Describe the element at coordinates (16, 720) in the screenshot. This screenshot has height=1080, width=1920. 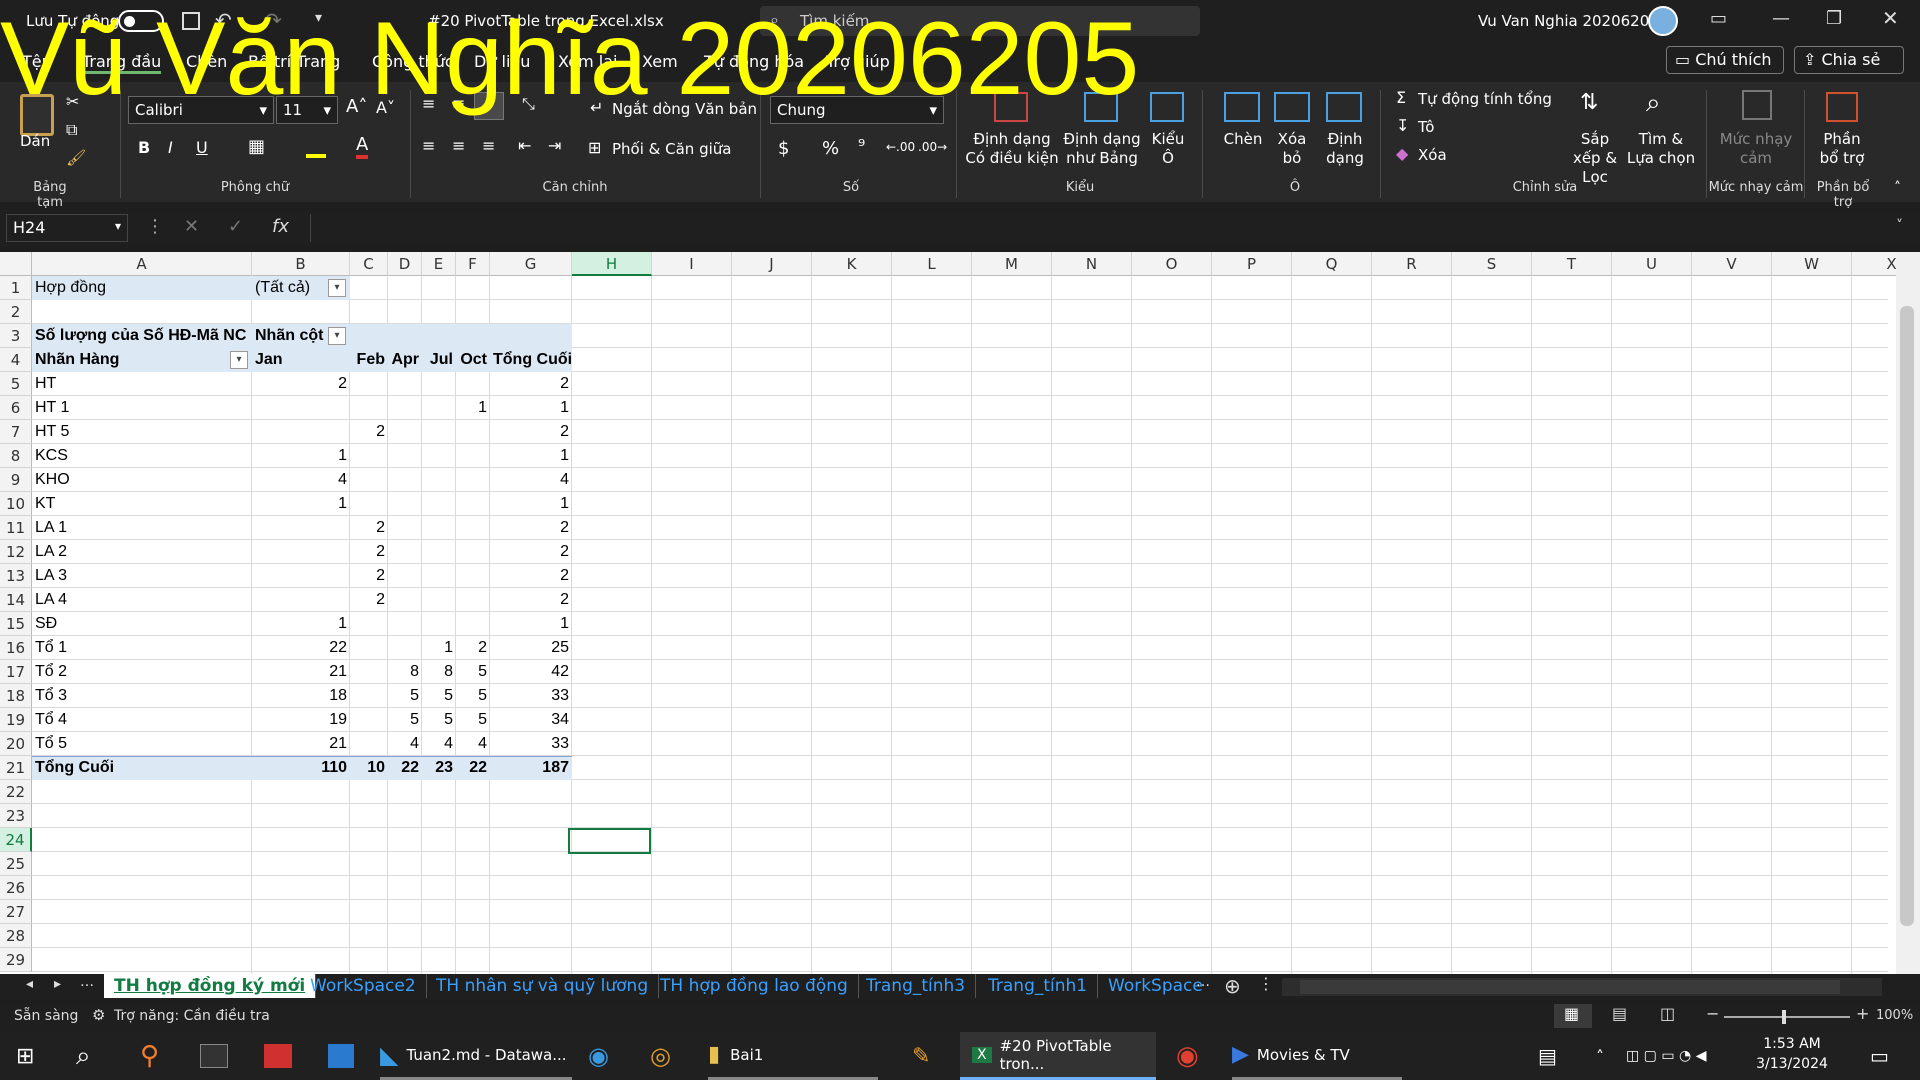
I see `row-header-19: 19` at that location.